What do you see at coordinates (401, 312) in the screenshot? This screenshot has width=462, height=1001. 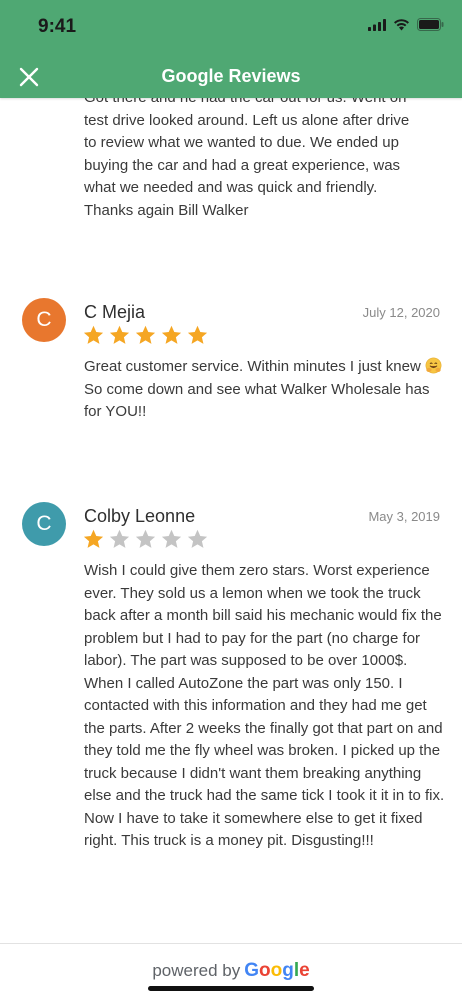 I see `review-date: July 12, 2020` at bounding box center [401, 312].